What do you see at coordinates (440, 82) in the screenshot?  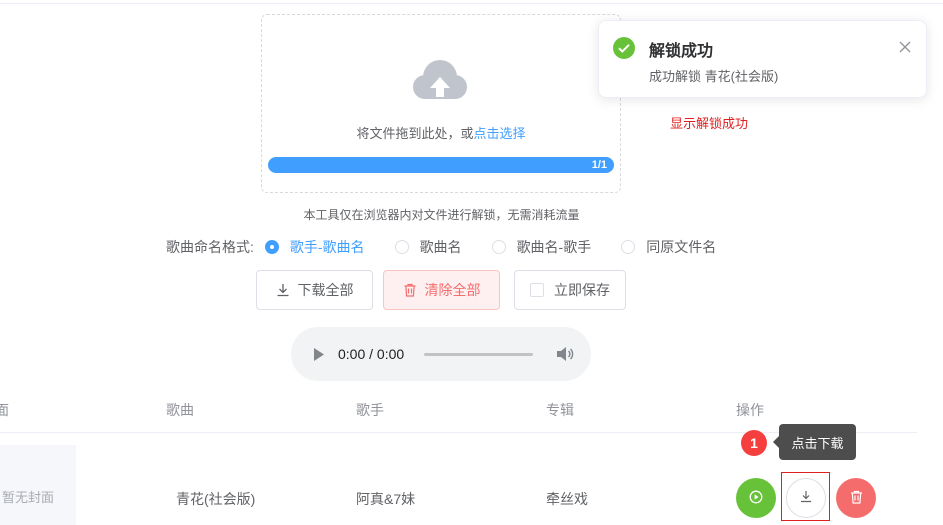 I see `upload-cloud-icon` at bounding box center [440, 82].